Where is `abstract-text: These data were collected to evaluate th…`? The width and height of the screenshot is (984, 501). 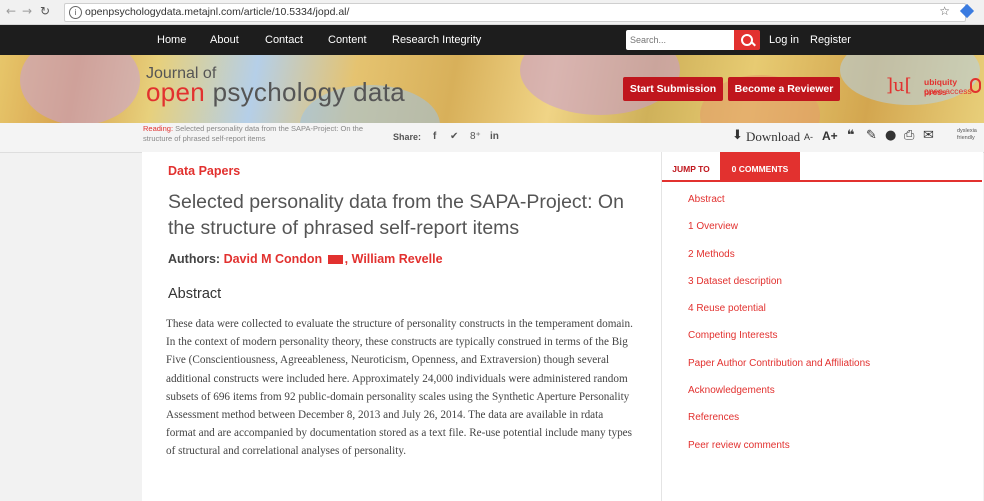 abstract-text: These data were collected to evaluate th… is located at coordinates (399, 388).